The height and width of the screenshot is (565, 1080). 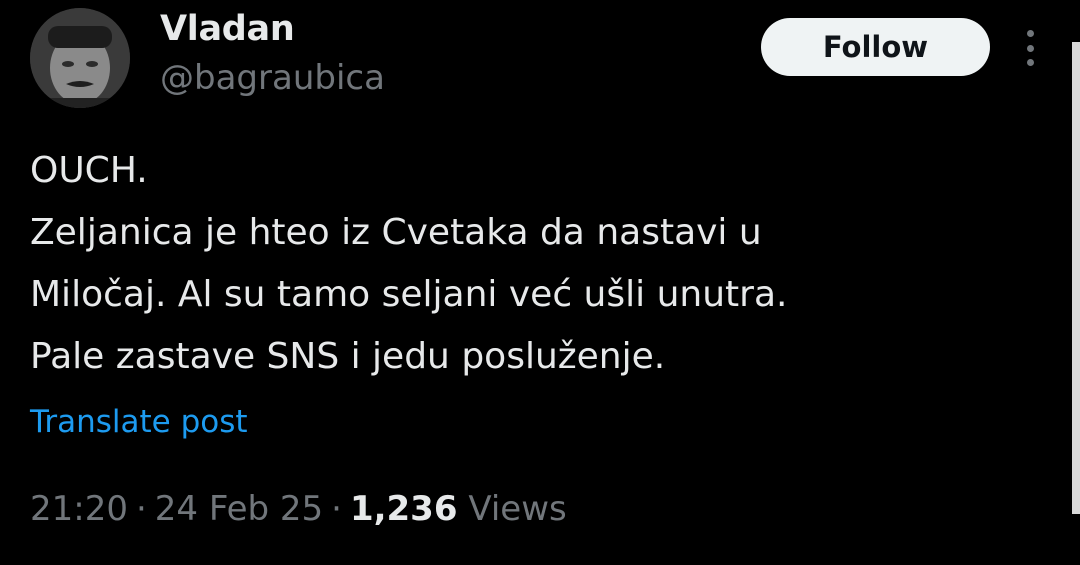 I want to click on translate-post-link: Translate post, so click(x=139, y=422).